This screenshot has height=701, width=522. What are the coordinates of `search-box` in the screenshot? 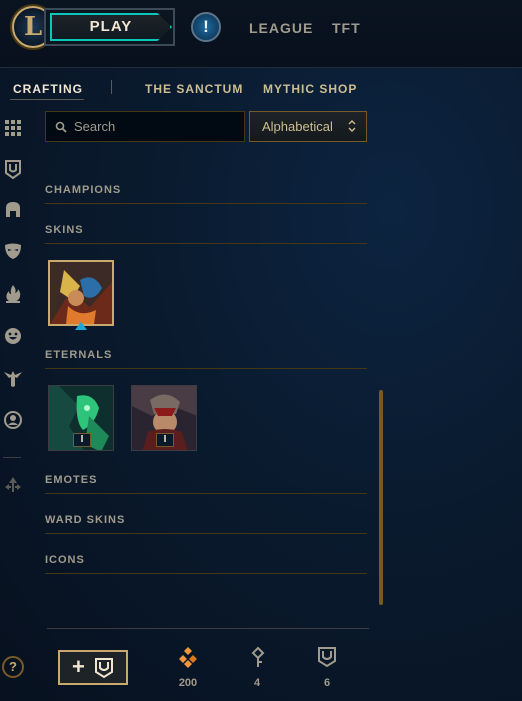 It's located at (145, 126).